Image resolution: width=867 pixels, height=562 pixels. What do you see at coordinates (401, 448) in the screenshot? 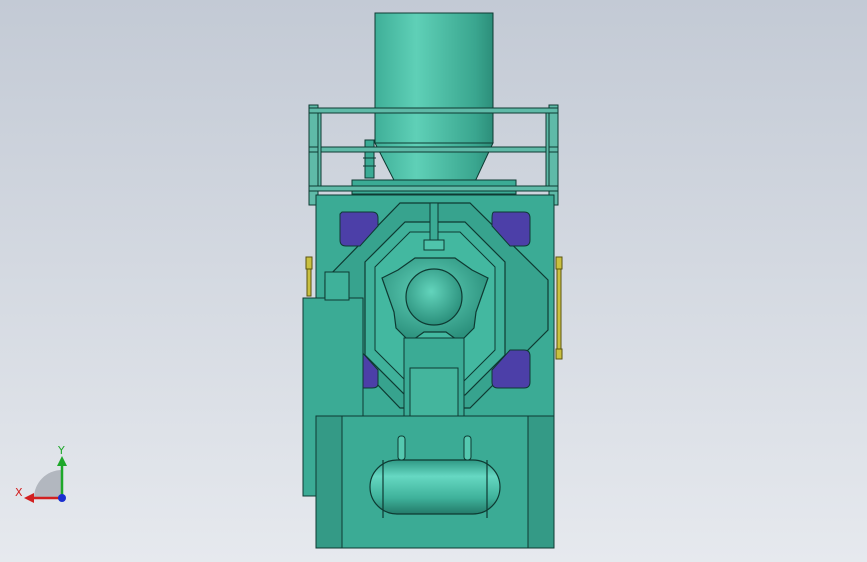
I see `tank-valve-left` at bounding box center [401, 448].